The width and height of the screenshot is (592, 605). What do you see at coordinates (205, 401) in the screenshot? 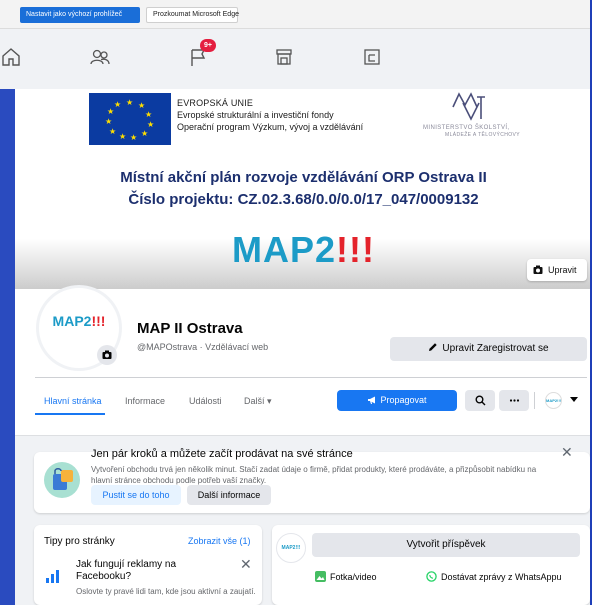
I see `tab-events: Události` at bounding box center [205, 401].